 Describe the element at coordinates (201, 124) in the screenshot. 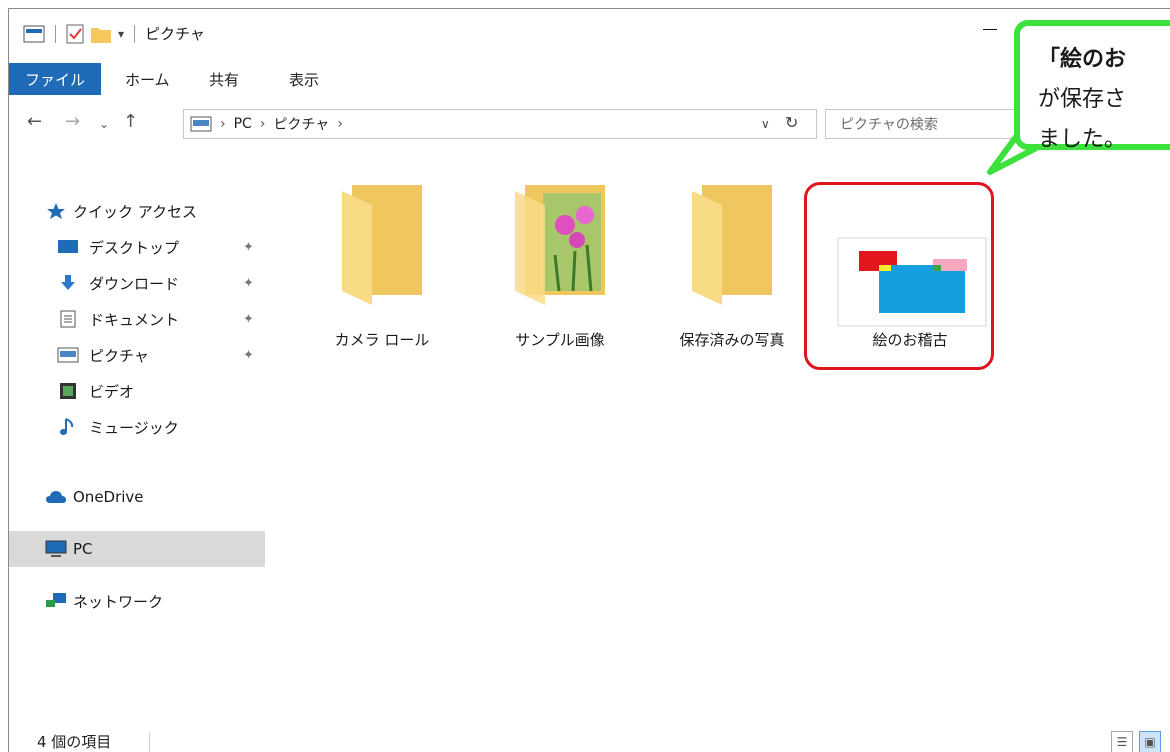

I see `pictures-location-icon` at that location.